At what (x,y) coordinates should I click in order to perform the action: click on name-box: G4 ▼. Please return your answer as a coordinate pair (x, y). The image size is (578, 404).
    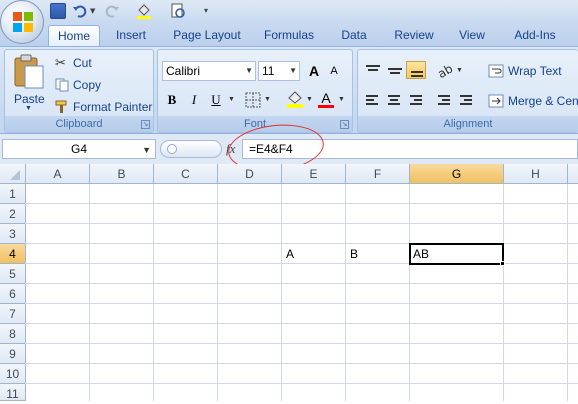
    Looking at the image, I should click on (79, 149).